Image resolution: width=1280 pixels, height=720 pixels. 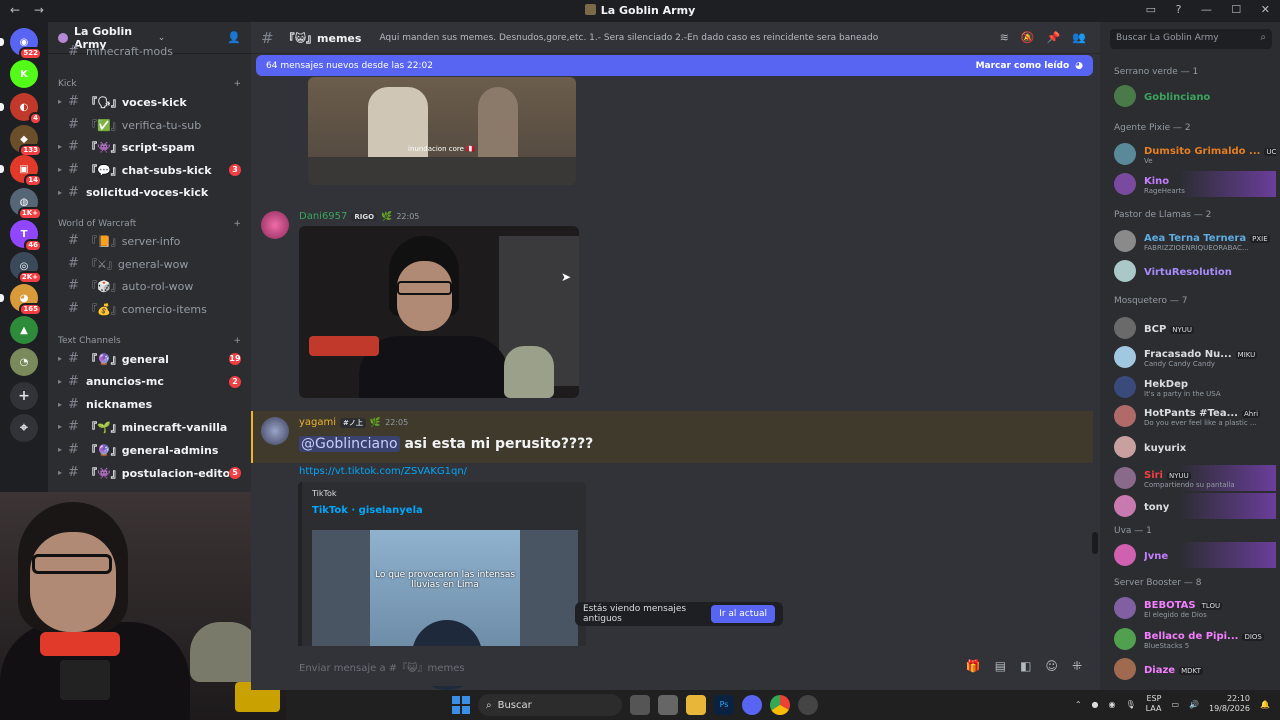 I want to click on help-icon: ?, so click(x=1179, y=9).